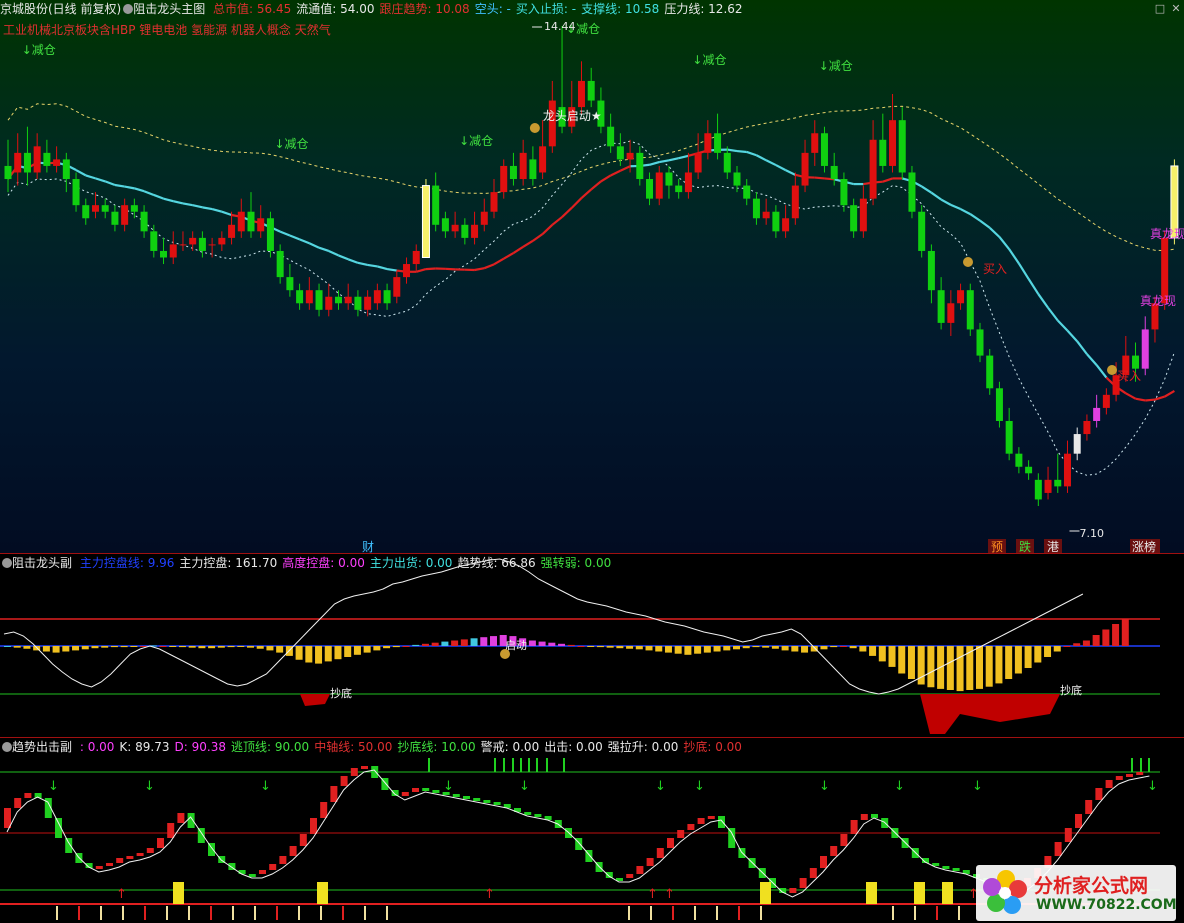 Image resolution: width=1184 pixels, height=923 pixels. Describe the element at coordinates (60, 9) in the screenshot. I see `stock-name: 京城股份(日线 前复权)` at that location.